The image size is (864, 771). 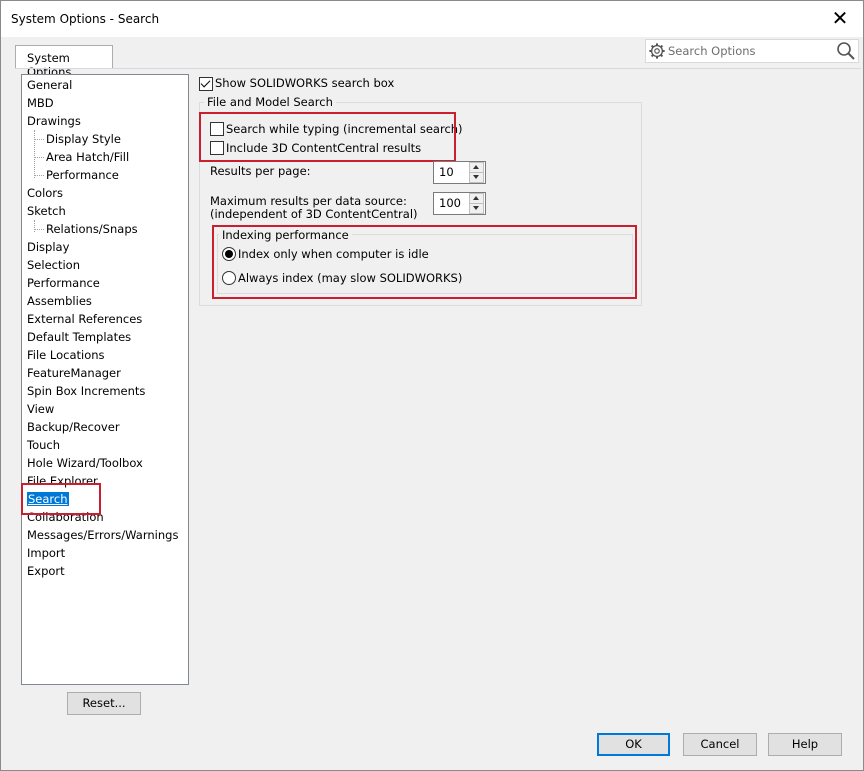 What do you see at coordinates (305, 83) in the screenshot?
I see `show-search-box-label: Show SOLIDWORKS search box` at bounding box center [305, 83].